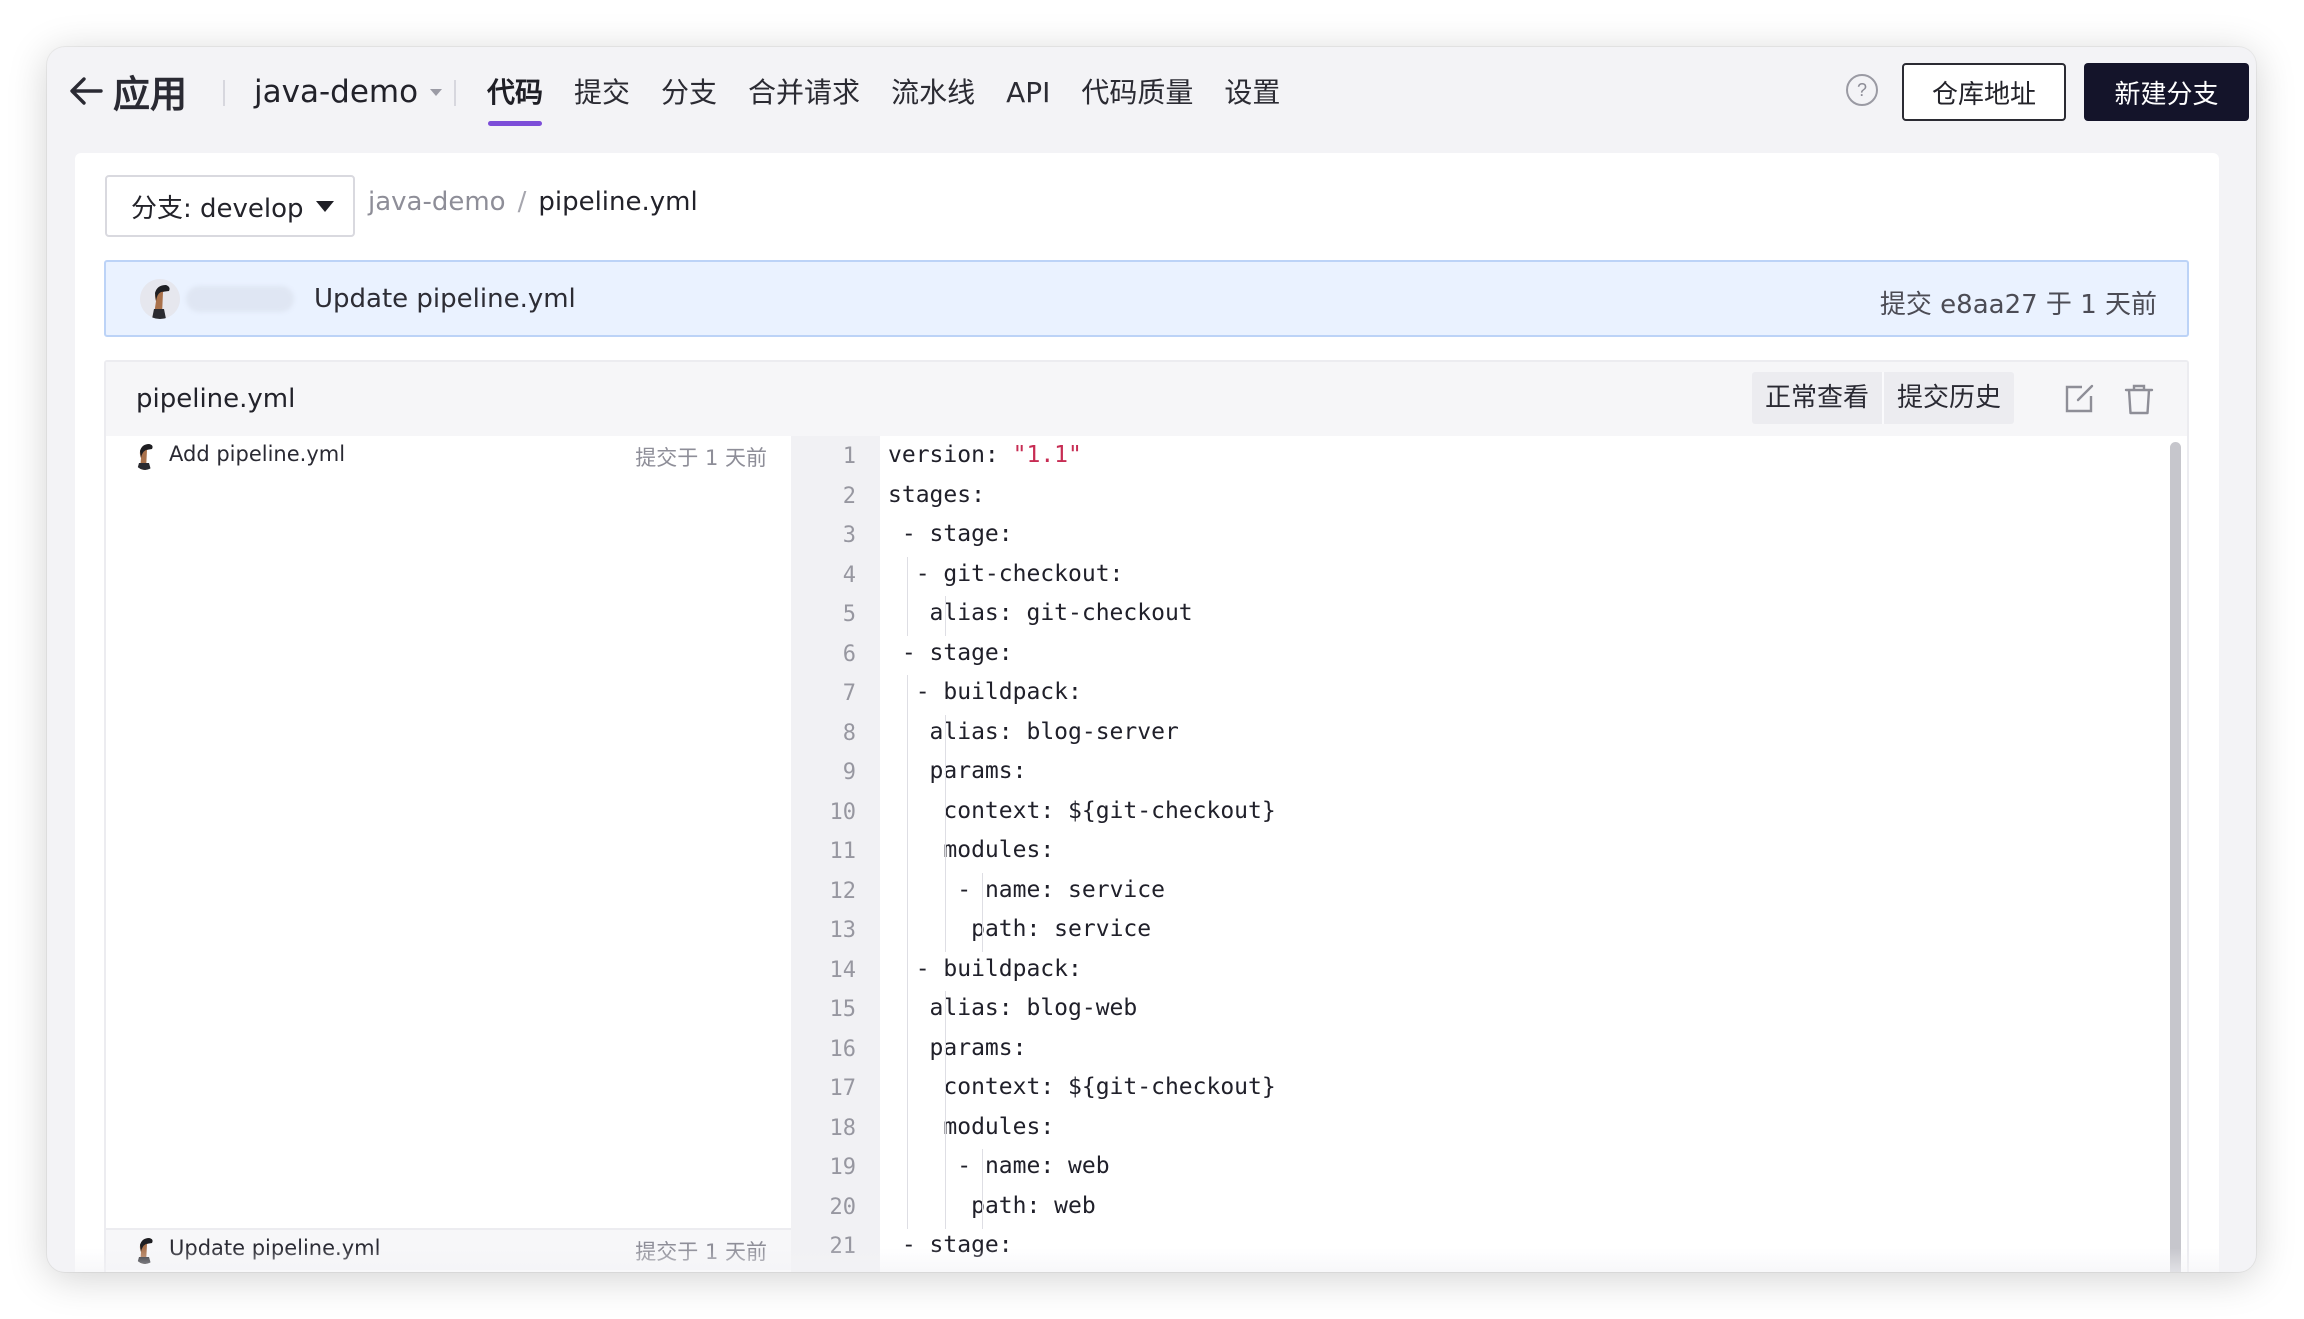 Image resolution: width=2304 pixels, height=1319 pixels. What do you see at coordinates (437, 202) in the screenshot?
I see `breadcrumb-repo-link: java-demo` at bounding box center [437, 202].